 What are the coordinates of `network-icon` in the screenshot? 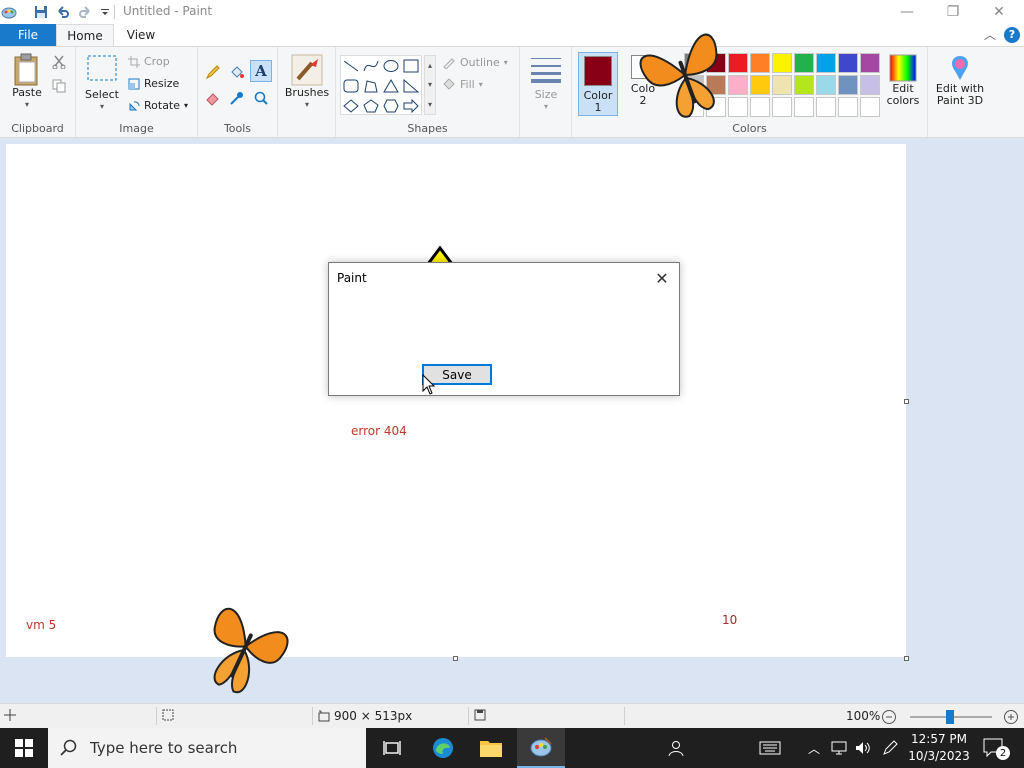 It's located at (839, 748).